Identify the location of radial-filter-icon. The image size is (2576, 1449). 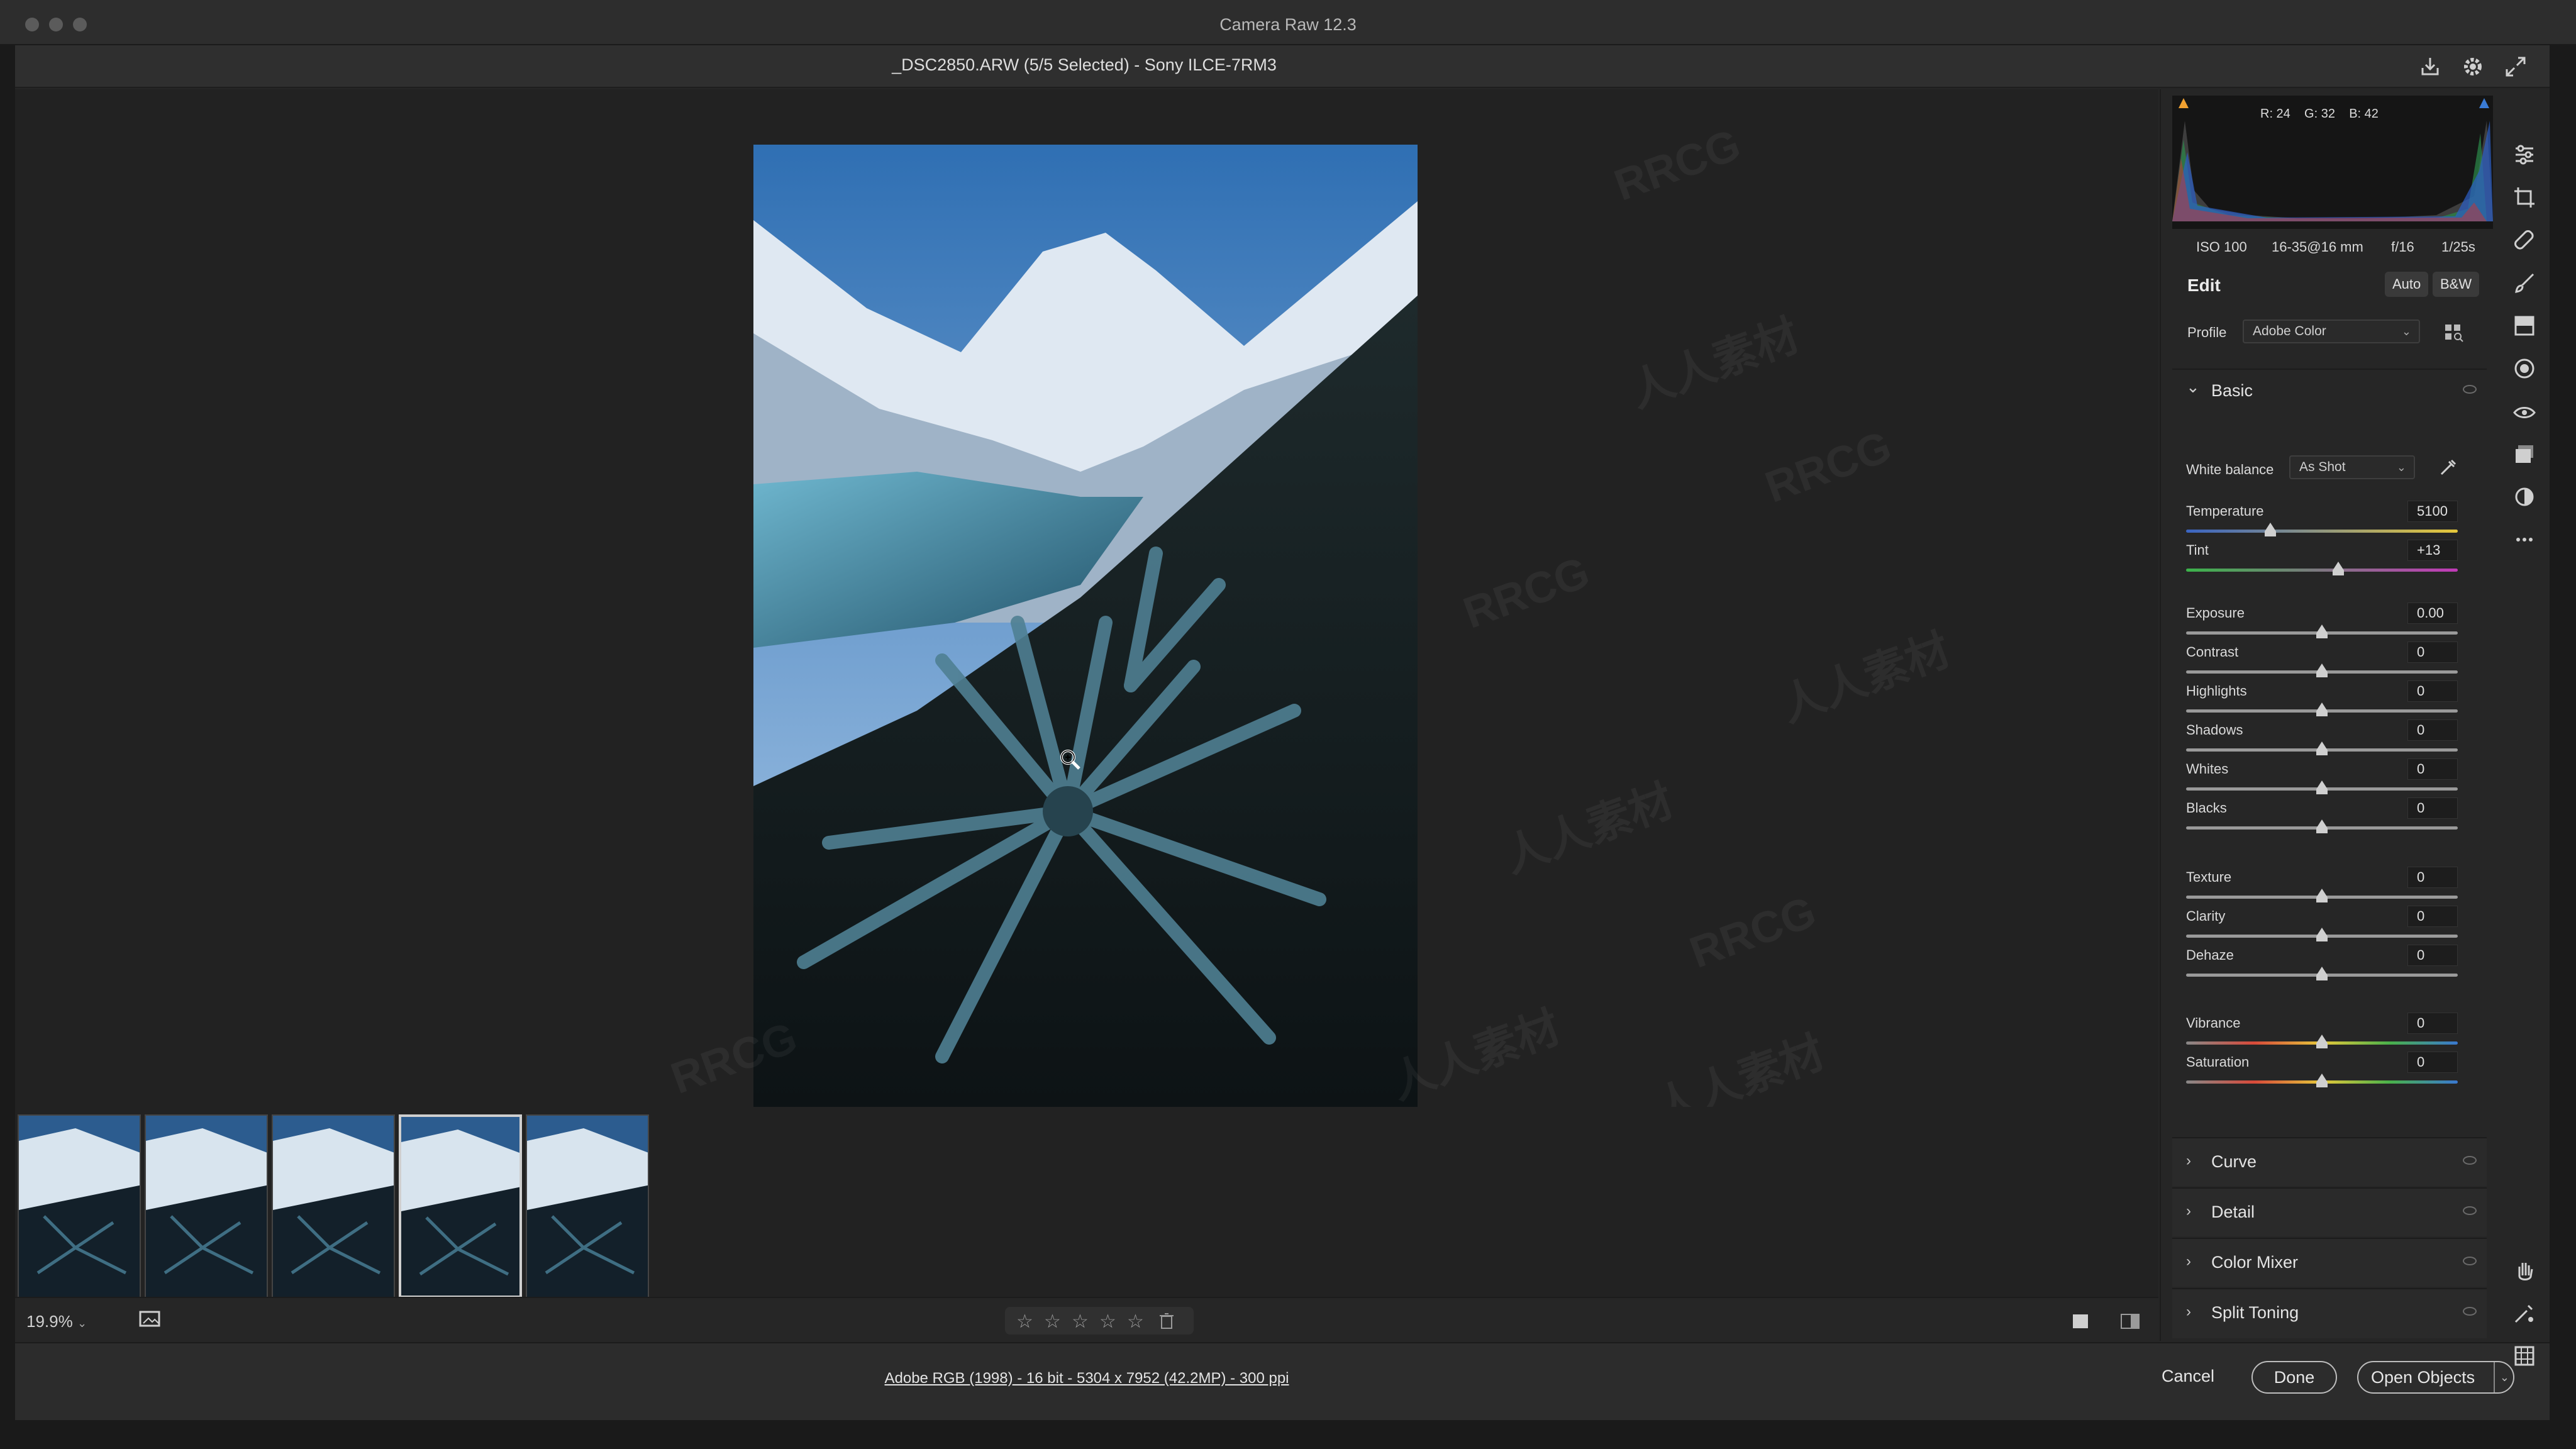
(2524, 368).